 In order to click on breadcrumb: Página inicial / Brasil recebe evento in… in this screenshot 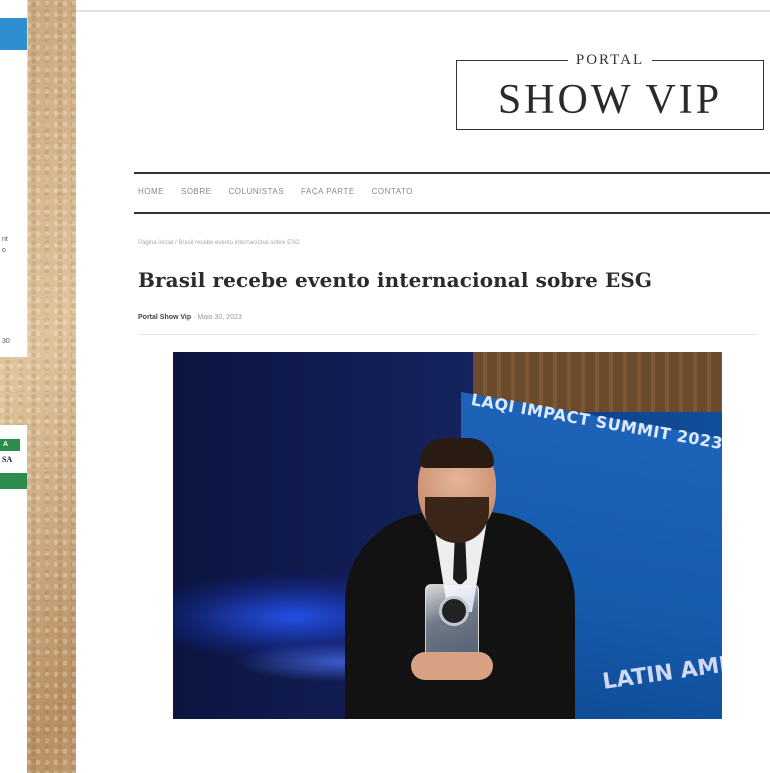, I will do `click(219, 243)`.